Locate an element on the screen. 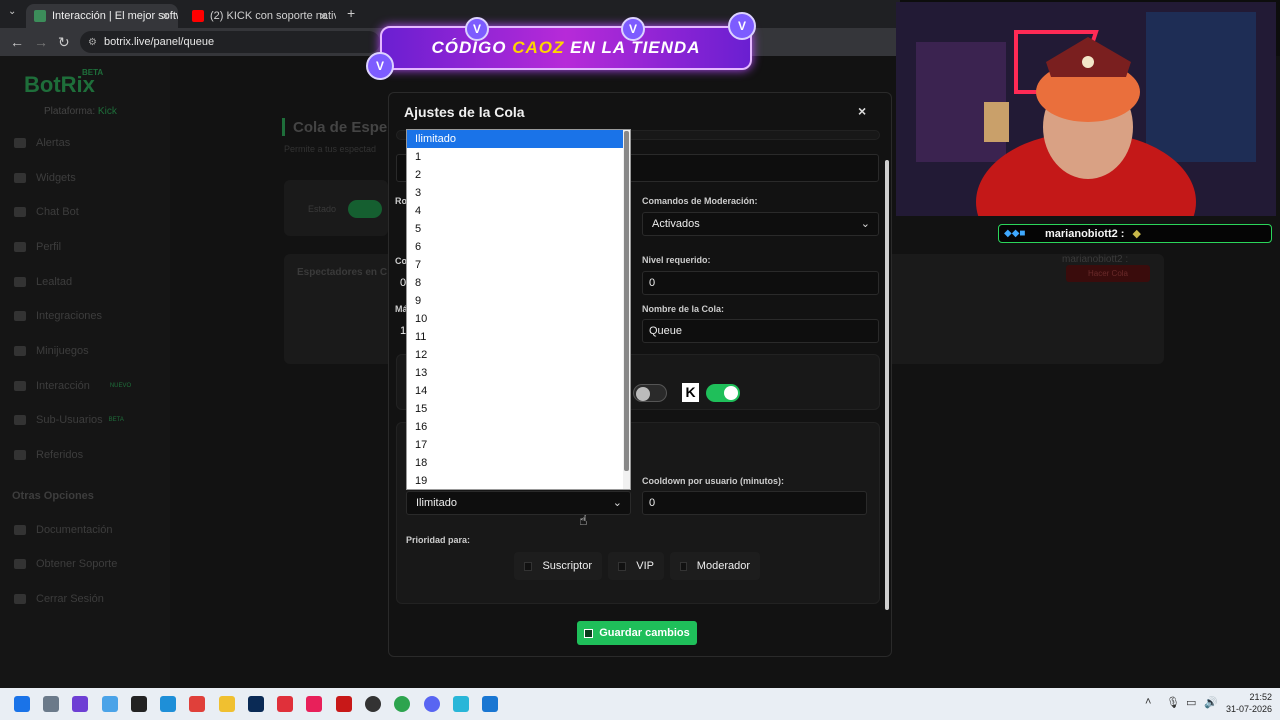 The height and width of the screenshot is (720, 1280). sidebar-item-chat-bot: Chat Bot is located at coordinates (46, 212).